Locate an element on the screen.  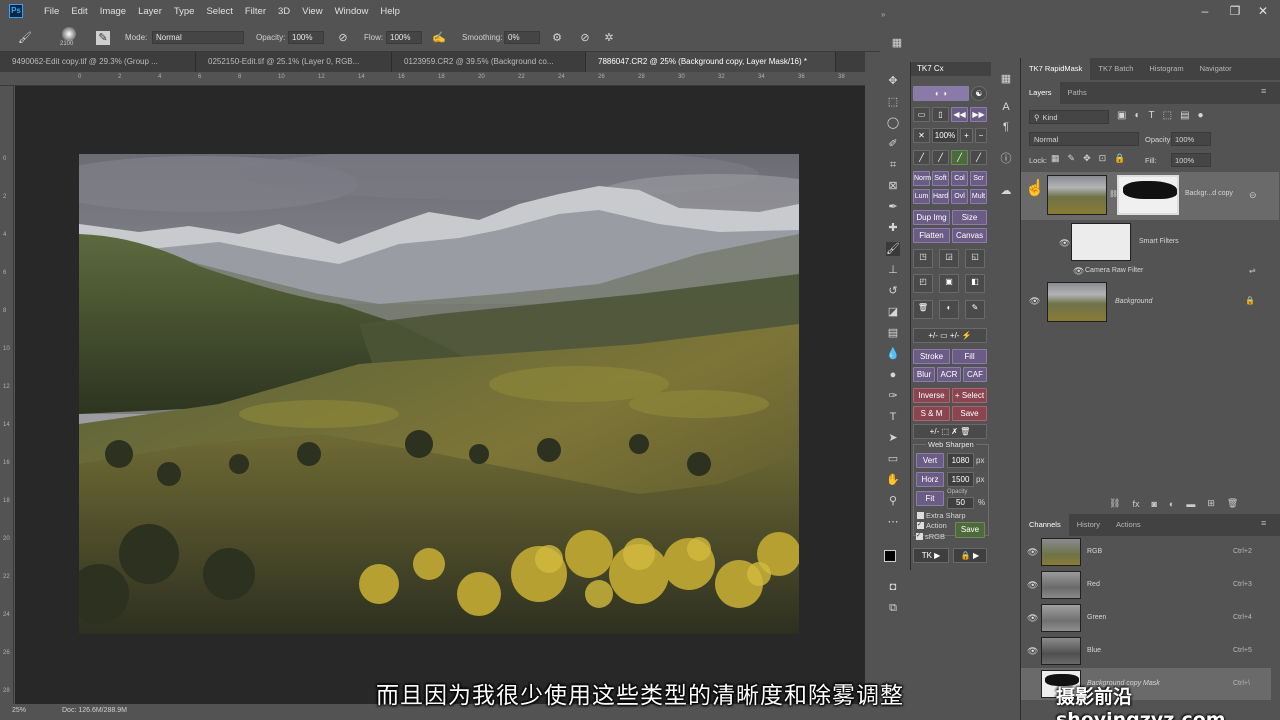
fit-screen-icon: ✕ is located at coordinates (921, 135).